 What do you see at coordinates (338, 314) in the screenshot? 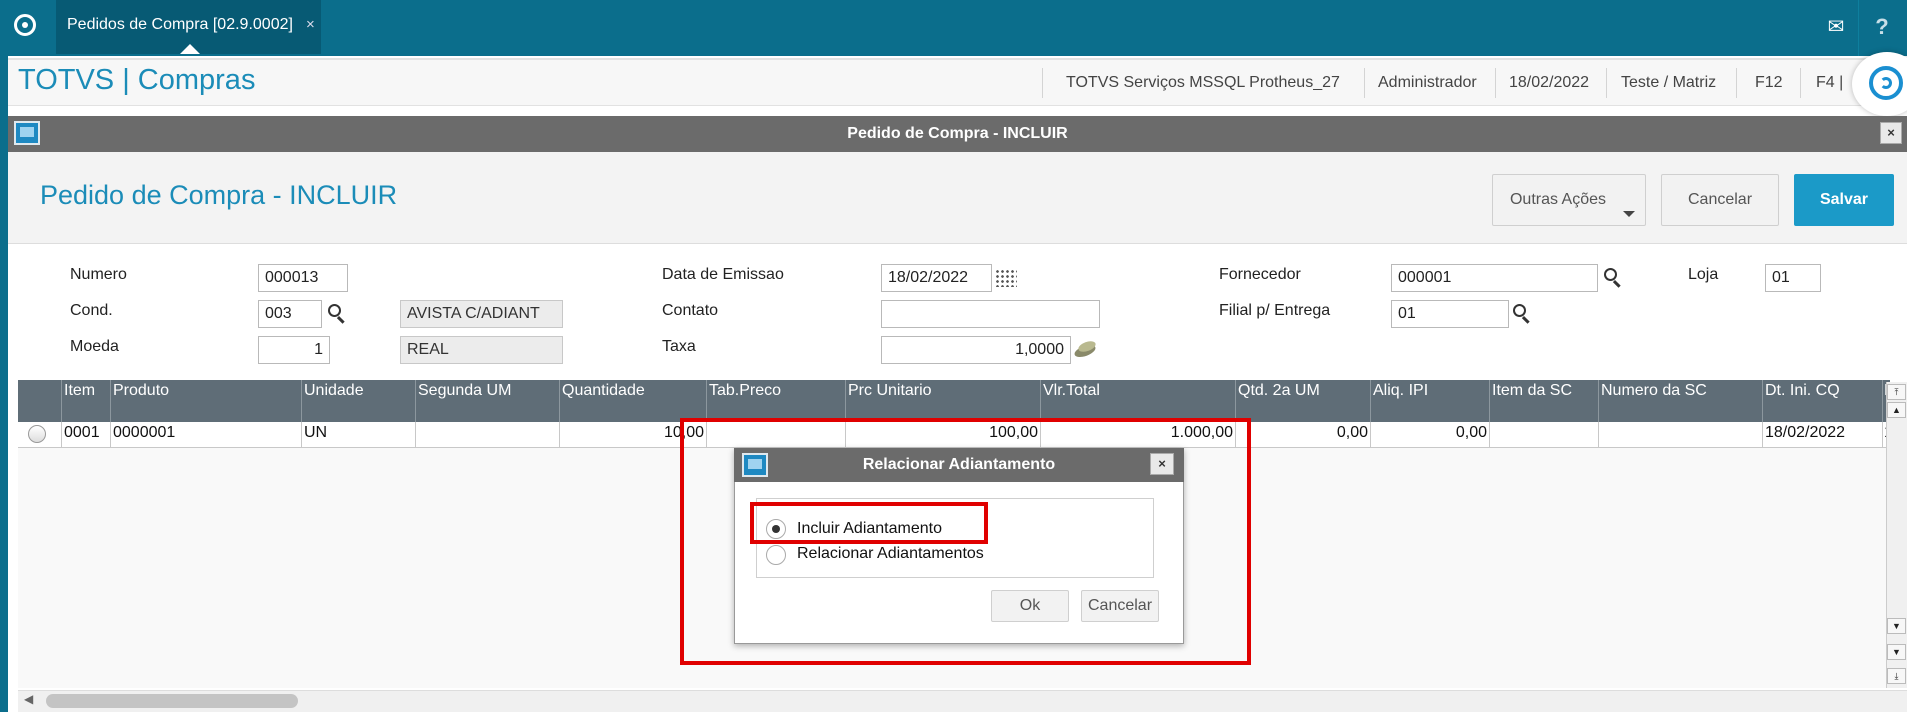
I see `cond-search-icon` at bounding box center [338, 314].